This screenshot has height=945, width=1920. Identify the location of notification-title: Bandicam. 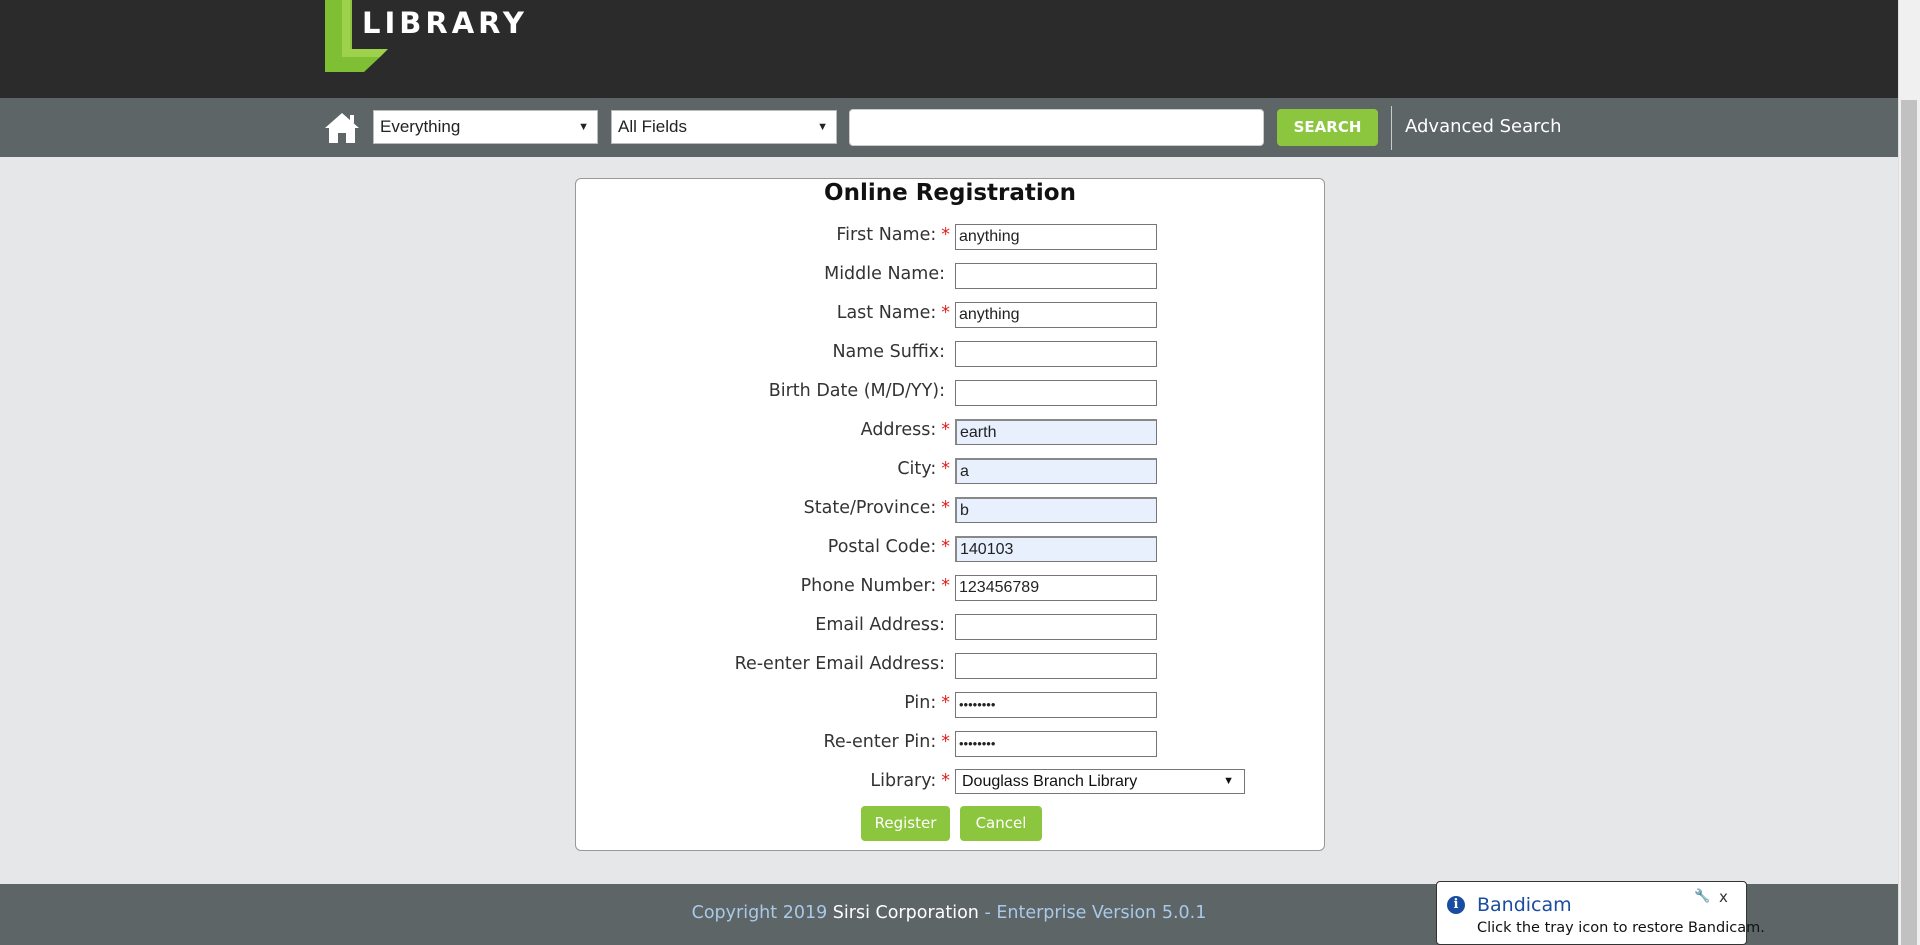
(1524, 905).